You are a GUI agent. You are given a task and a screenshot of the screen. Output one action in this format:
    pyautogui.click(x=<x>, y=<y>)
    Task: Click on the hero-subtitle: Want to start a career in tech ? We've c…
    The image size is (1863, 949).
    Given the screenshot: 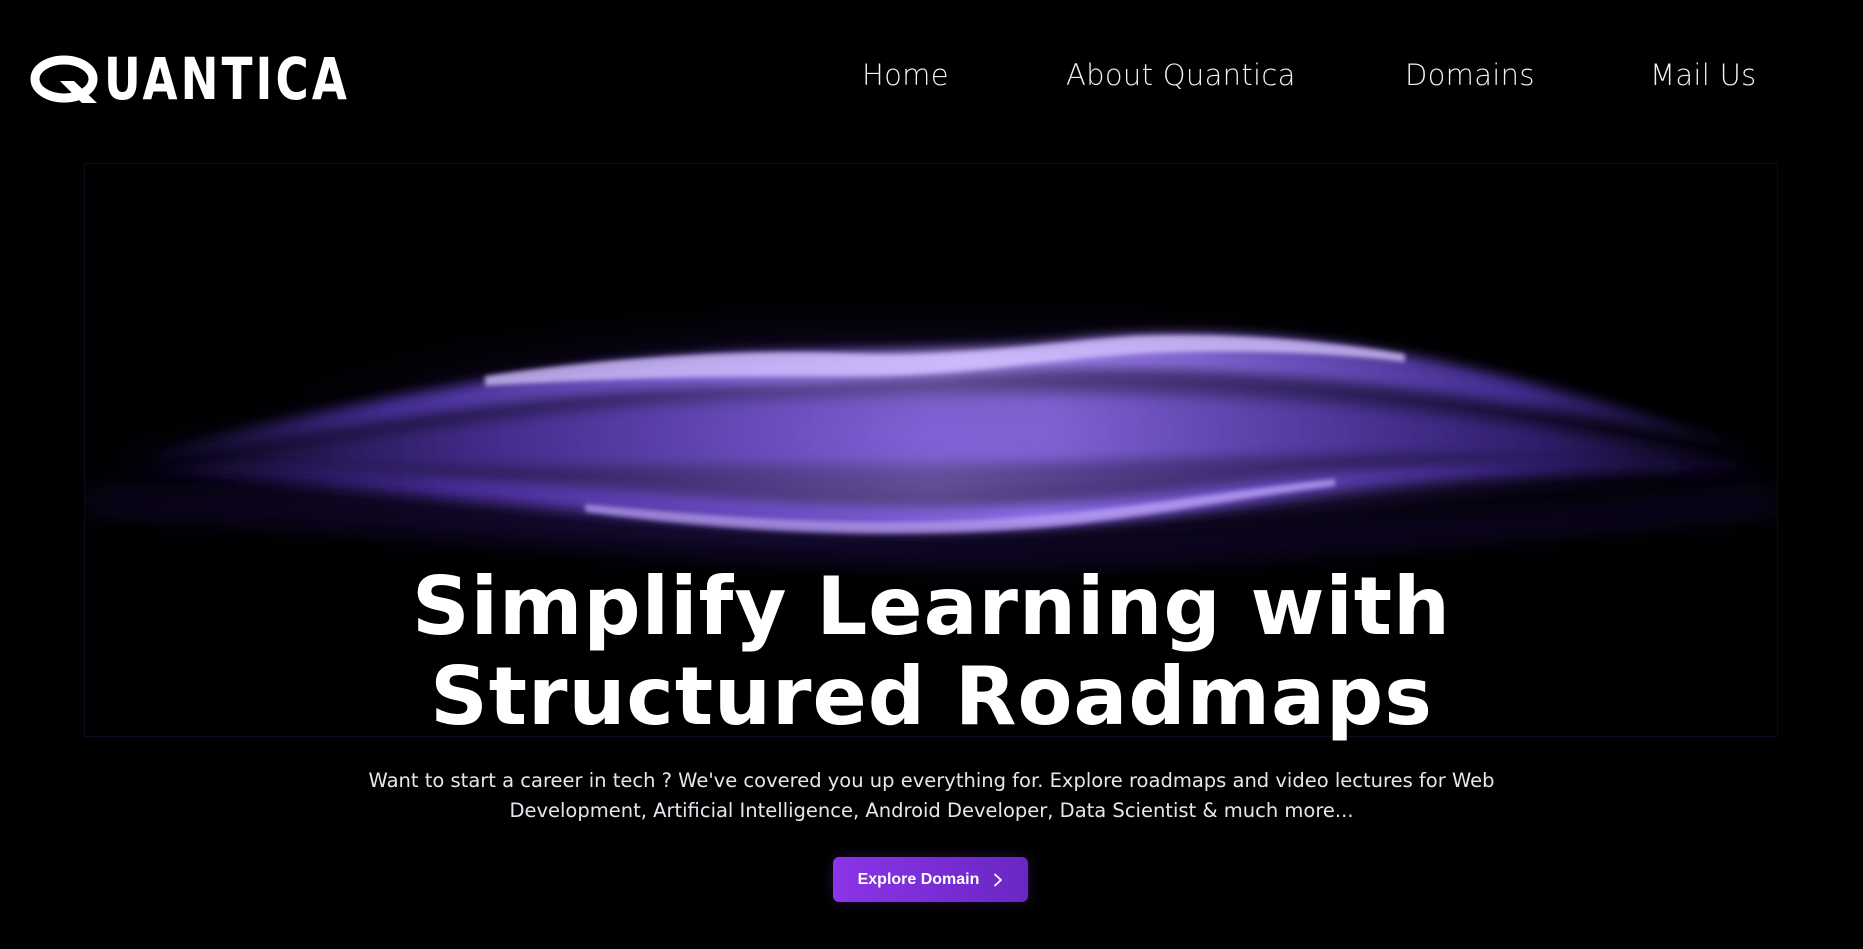 What is the action you would take?
    pyautogui.click(x=931, y=795)
    